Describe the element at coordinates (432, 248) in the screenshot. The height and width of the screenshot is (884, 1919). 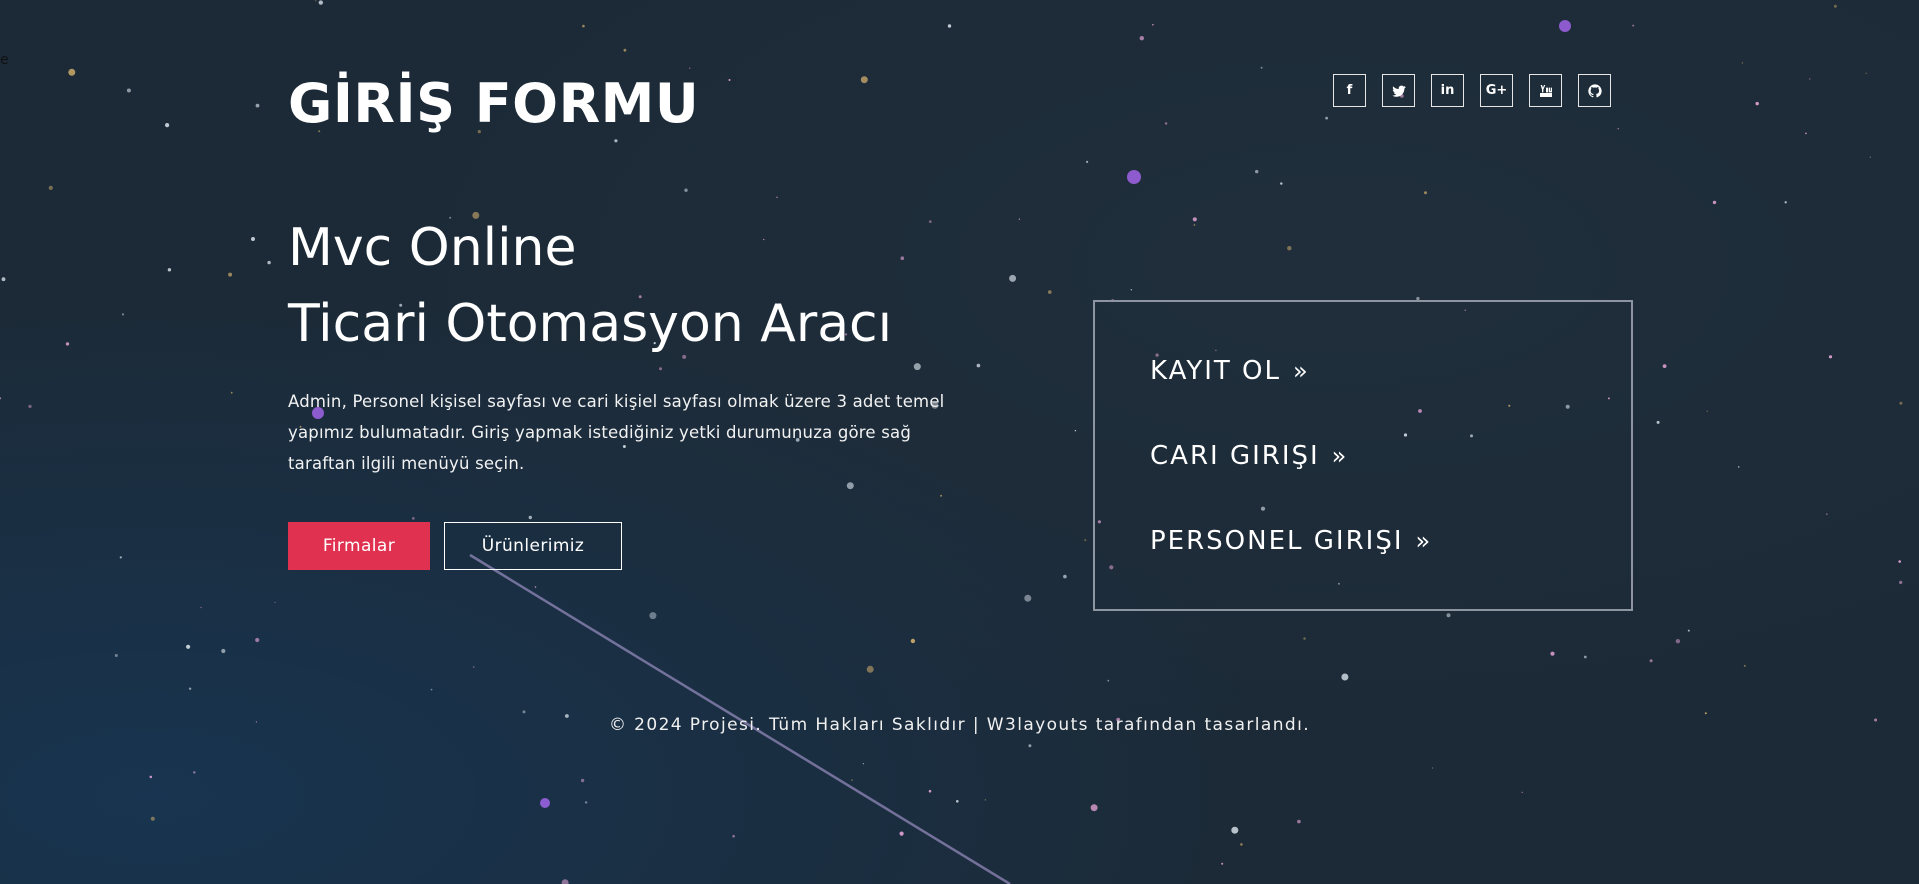
I see `hero-line-1: Mvc Online` at that location.